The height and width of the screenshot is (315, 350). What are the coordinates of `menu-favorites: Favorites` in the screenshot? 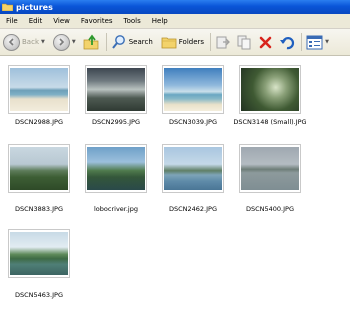 It's located at (97, 21).